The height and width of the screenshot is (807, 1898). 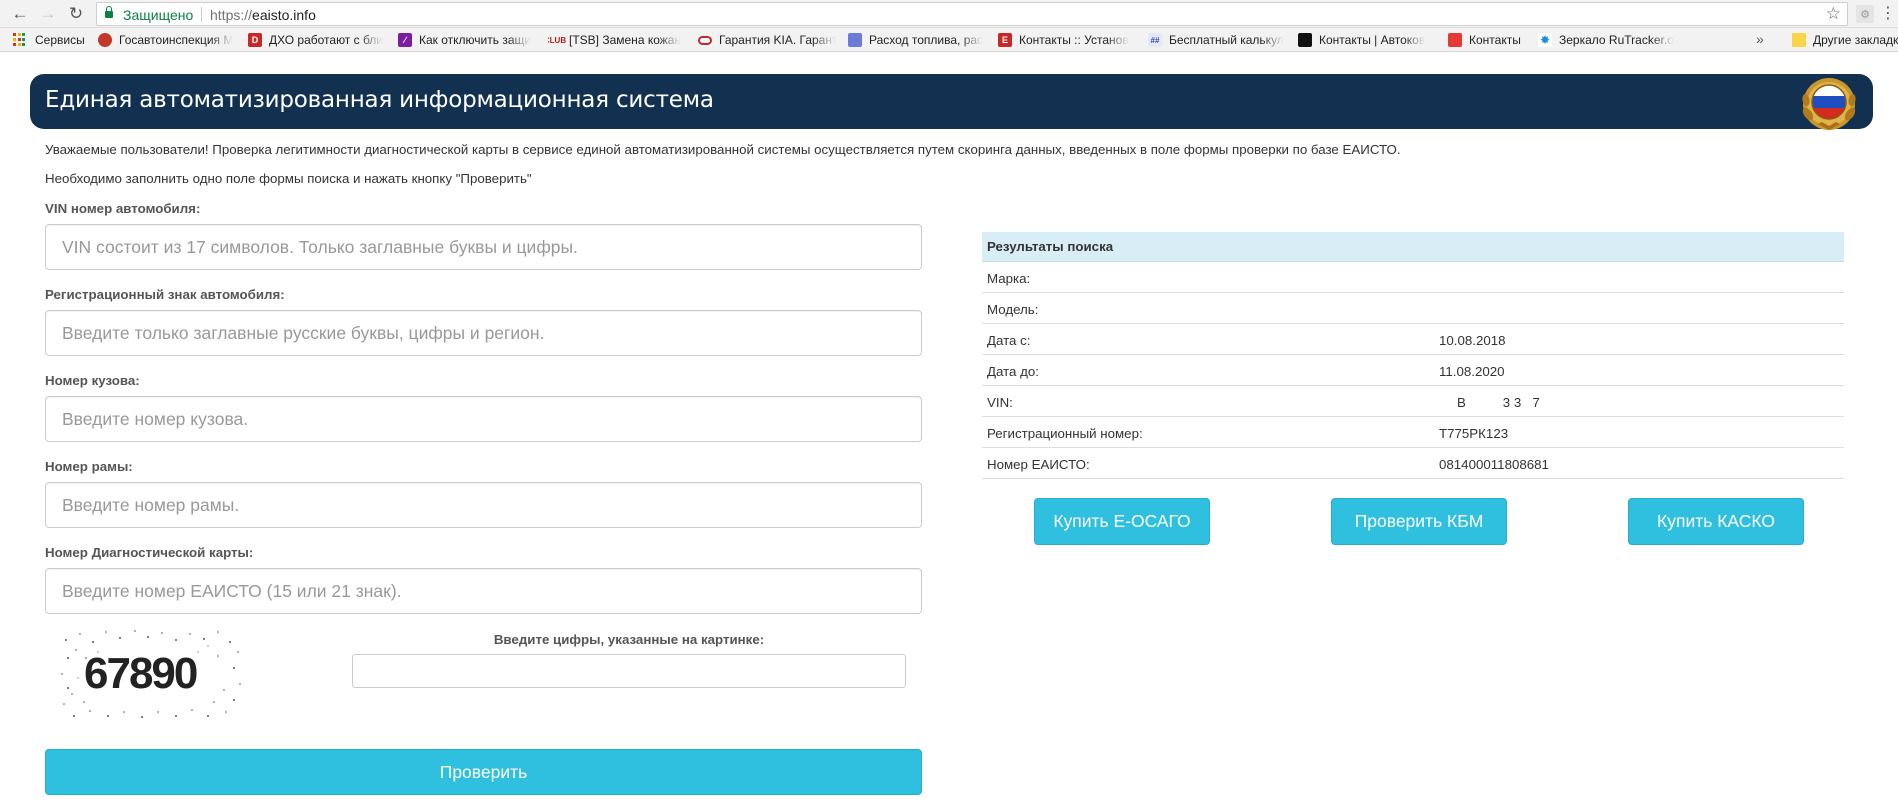 What do you see at coordinates (1855, 40) in the screenshot?
I see `bookmark-label: Другие закладк` at bounding box center [1855, 40].